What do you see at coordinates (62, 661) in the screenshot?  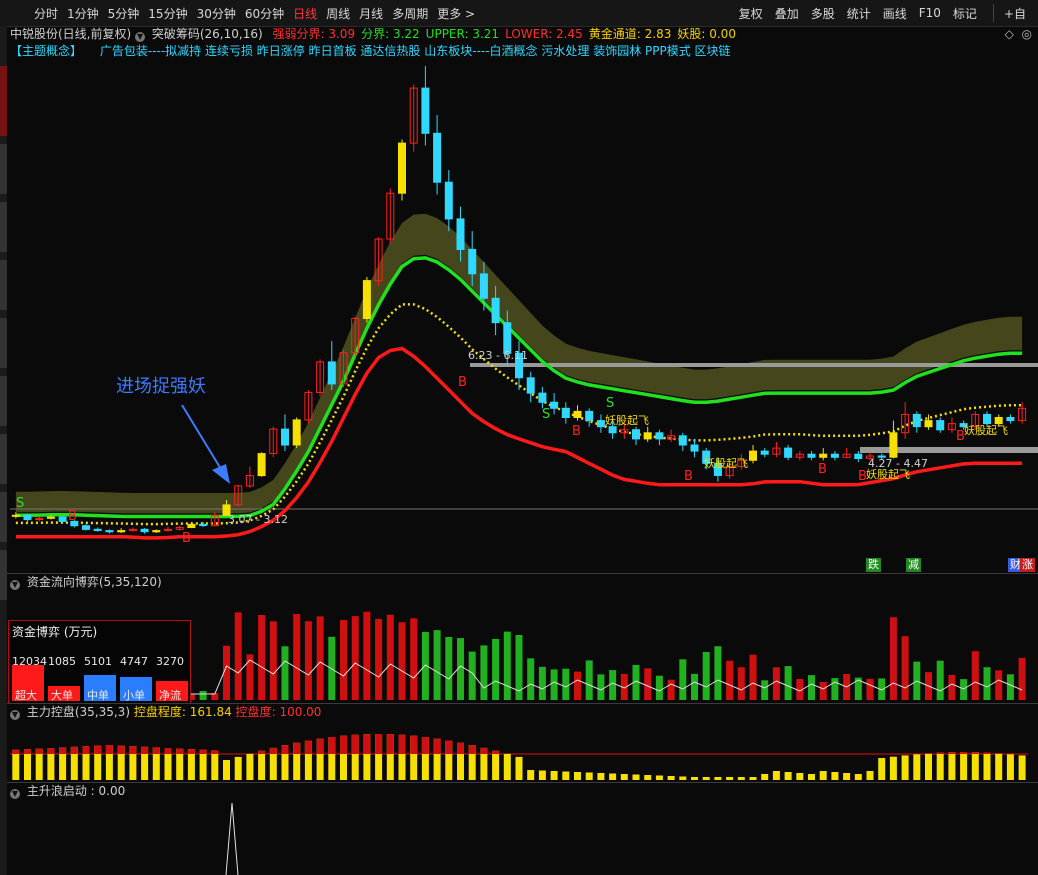 I see `fund-bar-value: 1085` at bounding box center [62, 661].